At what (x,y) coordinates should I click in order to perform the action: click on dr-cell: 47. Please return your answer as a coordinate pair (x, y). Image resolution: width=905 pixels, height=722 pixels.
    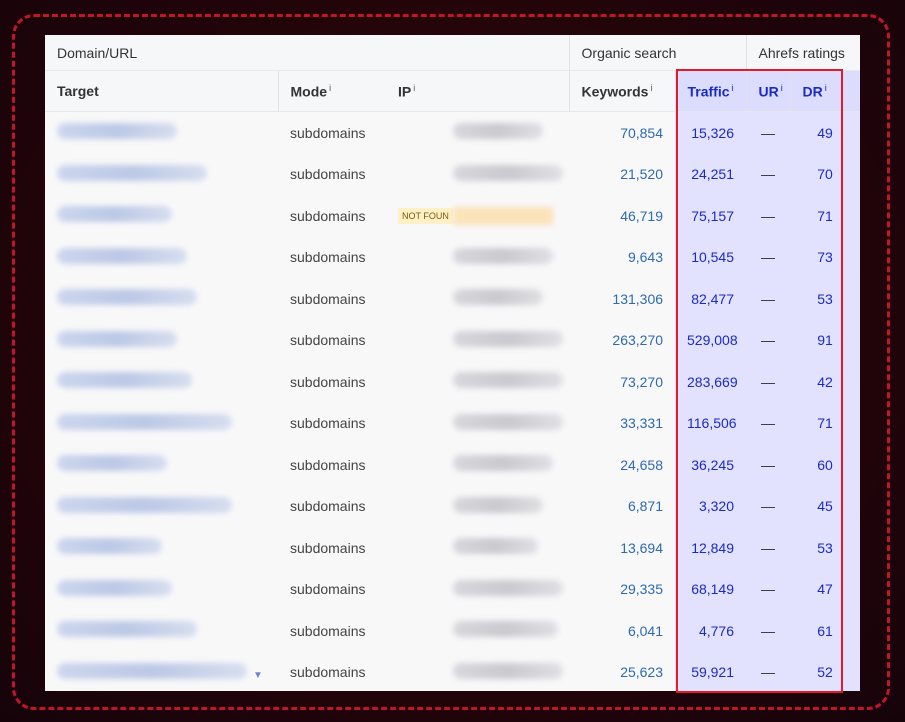
    Looking at the image, I should click on (825, 589).